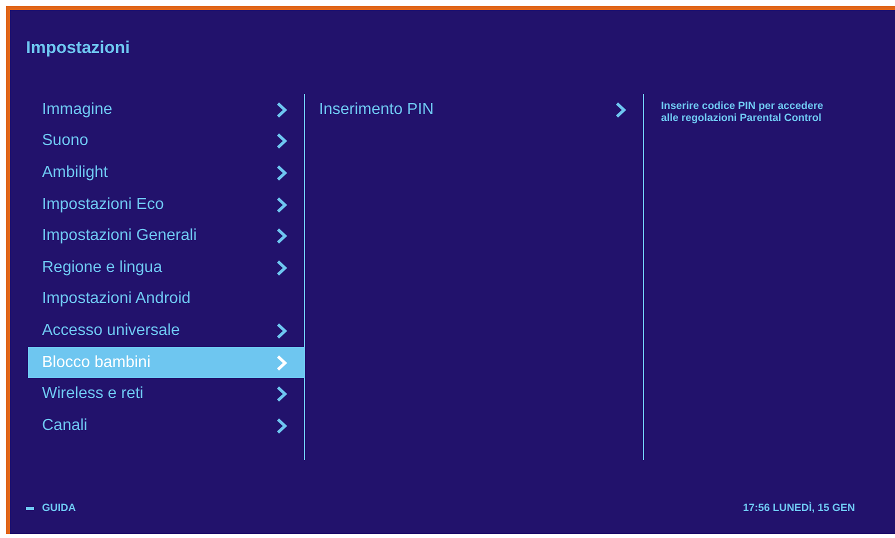 This screenshot has width=895, height=538. What do you see at coordinates (78, 48) in the screenshot?
I see `page-title: Impostazioni` at bounding box center [78, 48].